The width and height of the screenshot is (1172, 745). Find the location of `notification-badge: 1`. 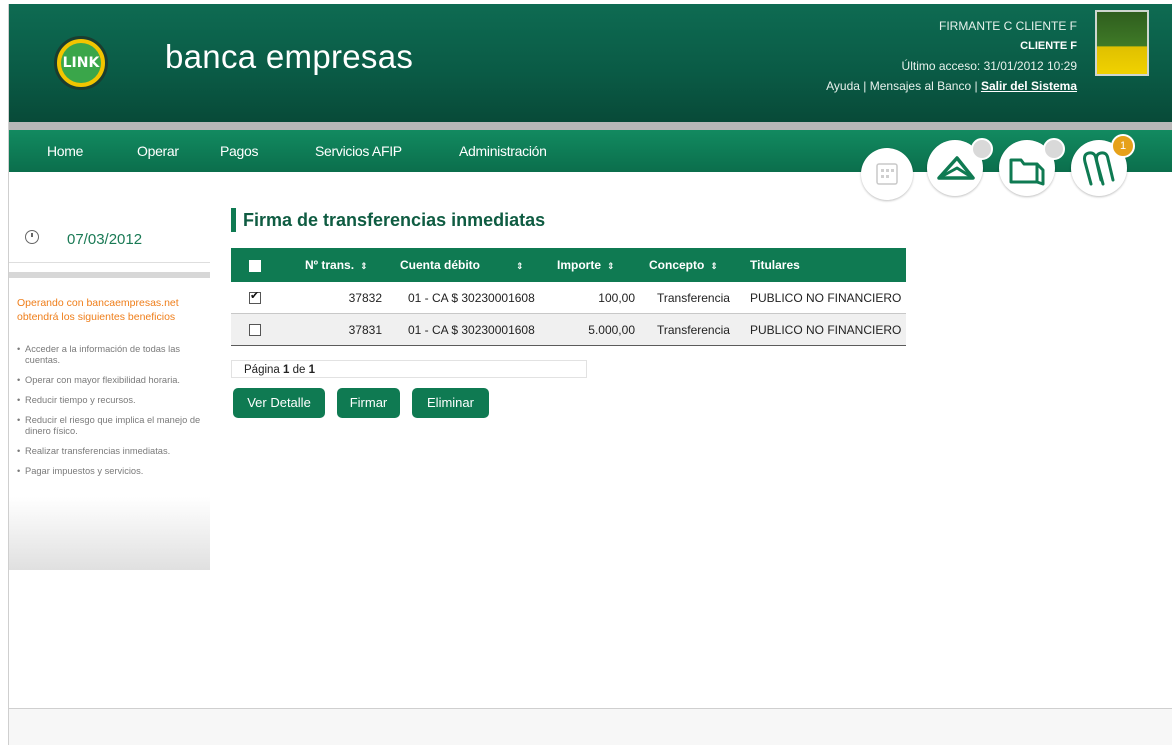

notification-badge: 1 is located at coordinates (1123, 146).